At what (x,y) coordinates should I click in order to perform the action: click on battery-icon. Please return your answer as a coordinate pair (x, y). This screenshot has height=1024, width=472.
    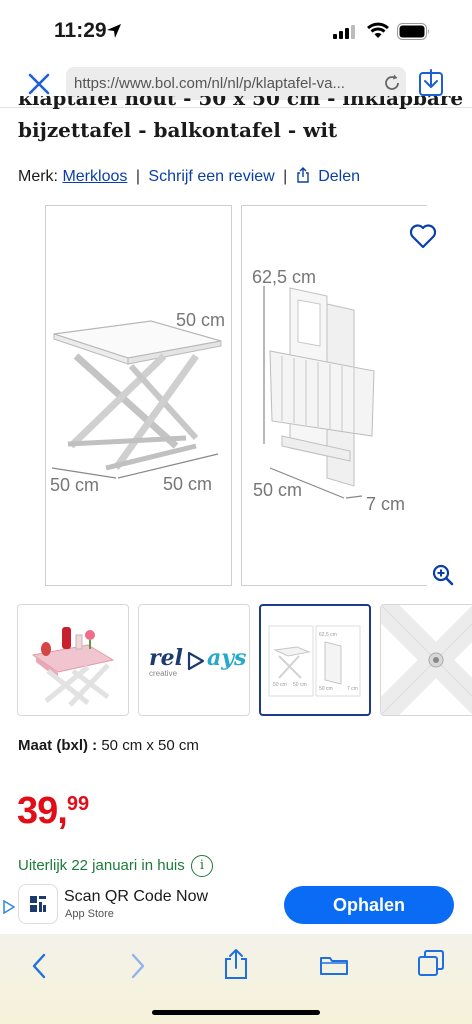
    Looking at the image, I should click on (413, 31).